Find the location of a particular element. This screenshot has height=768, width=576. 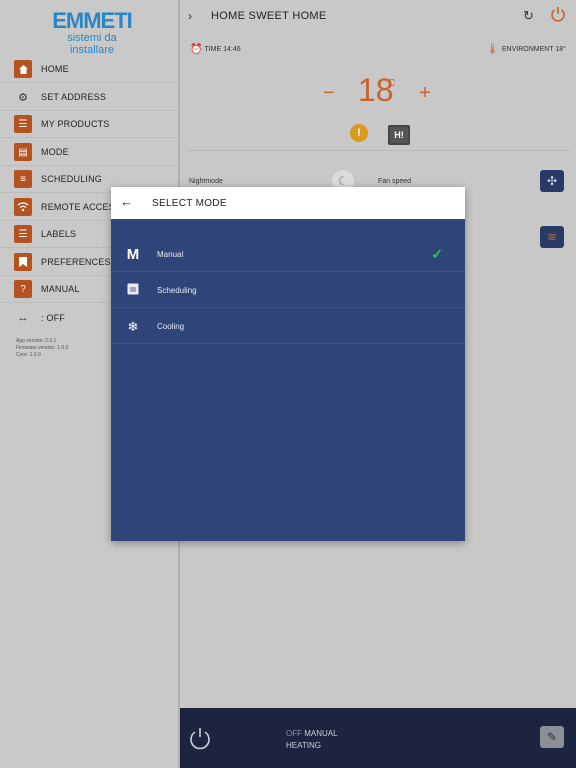

fan-icon: ✣ is located at coordinates (552, 181).